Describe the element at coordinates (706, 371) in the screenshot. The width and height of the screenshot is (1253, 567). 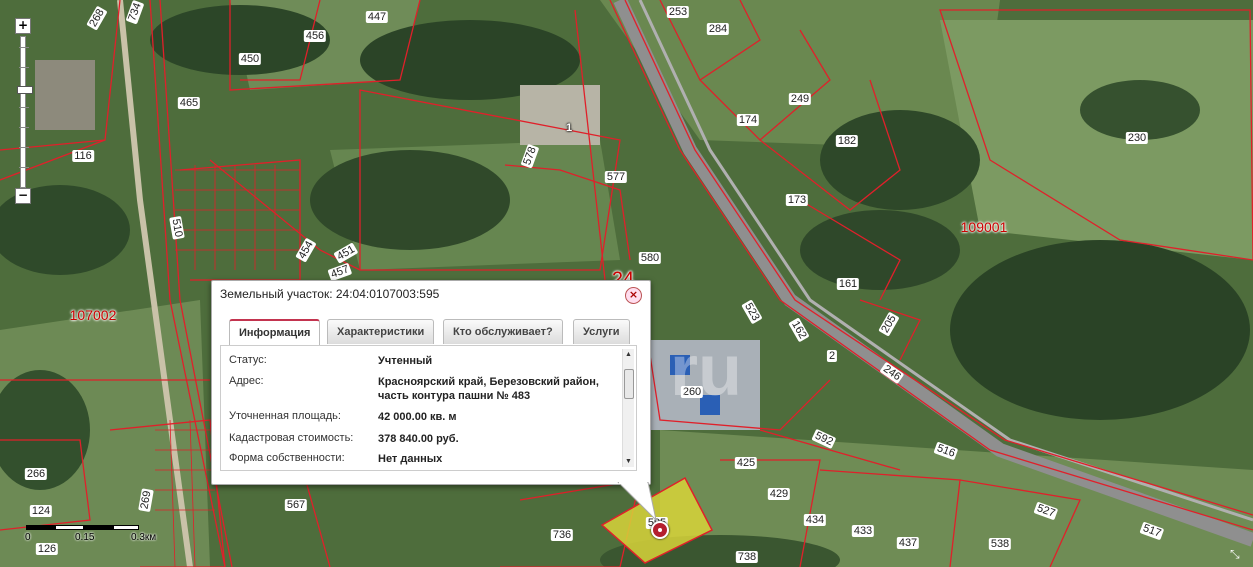
I see `watermark: ru` at that location.